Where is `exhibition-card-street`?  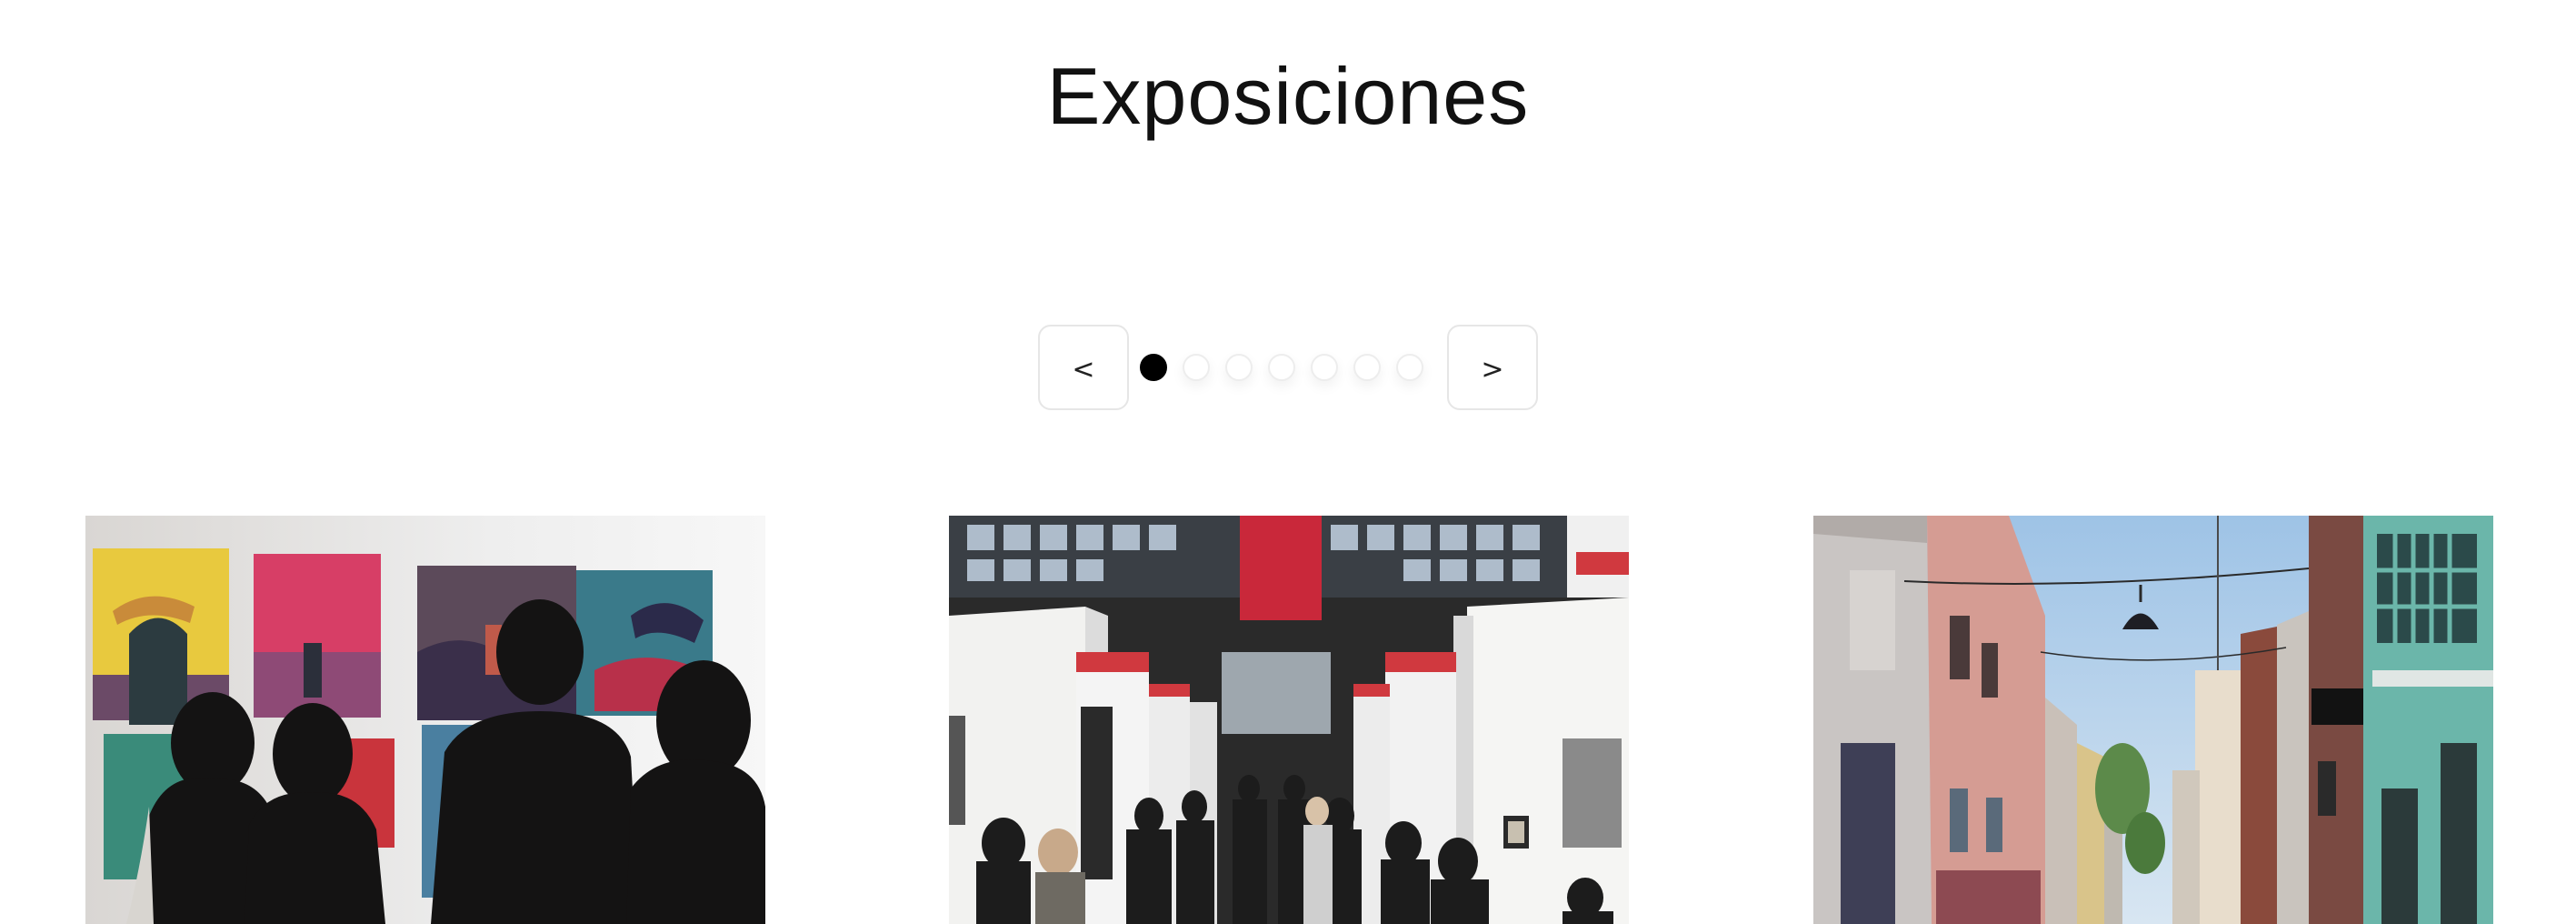
exhibition-card-street is located at coordinates (2153, 720).